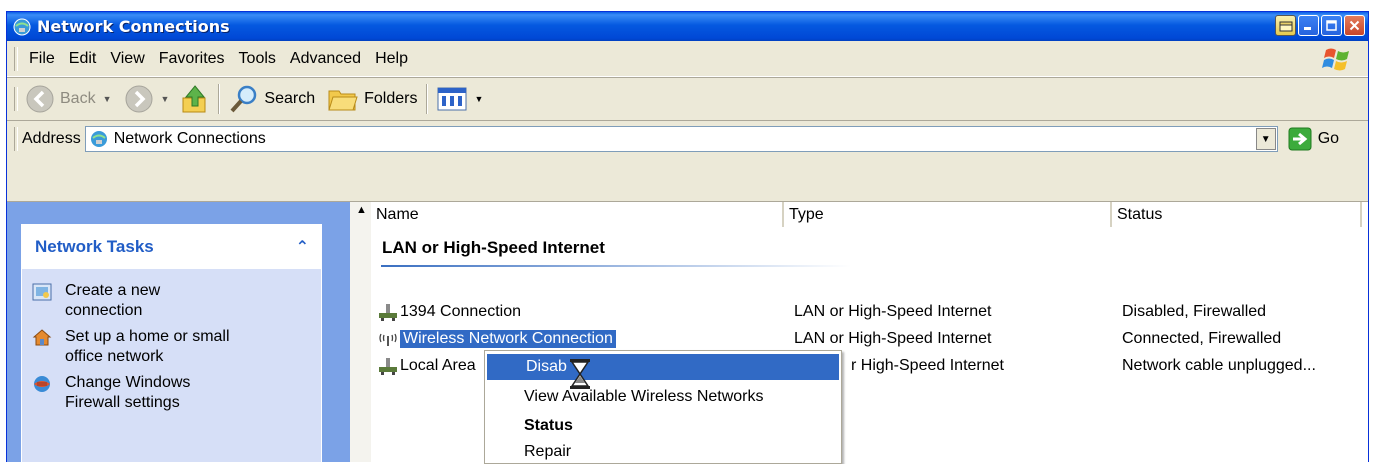 The image size is (1375, 464). What do you see at coordinates (360, 332) in the screenshot?
I see `vertical-scrollbar: ▲` at bounding box center [360, 332].